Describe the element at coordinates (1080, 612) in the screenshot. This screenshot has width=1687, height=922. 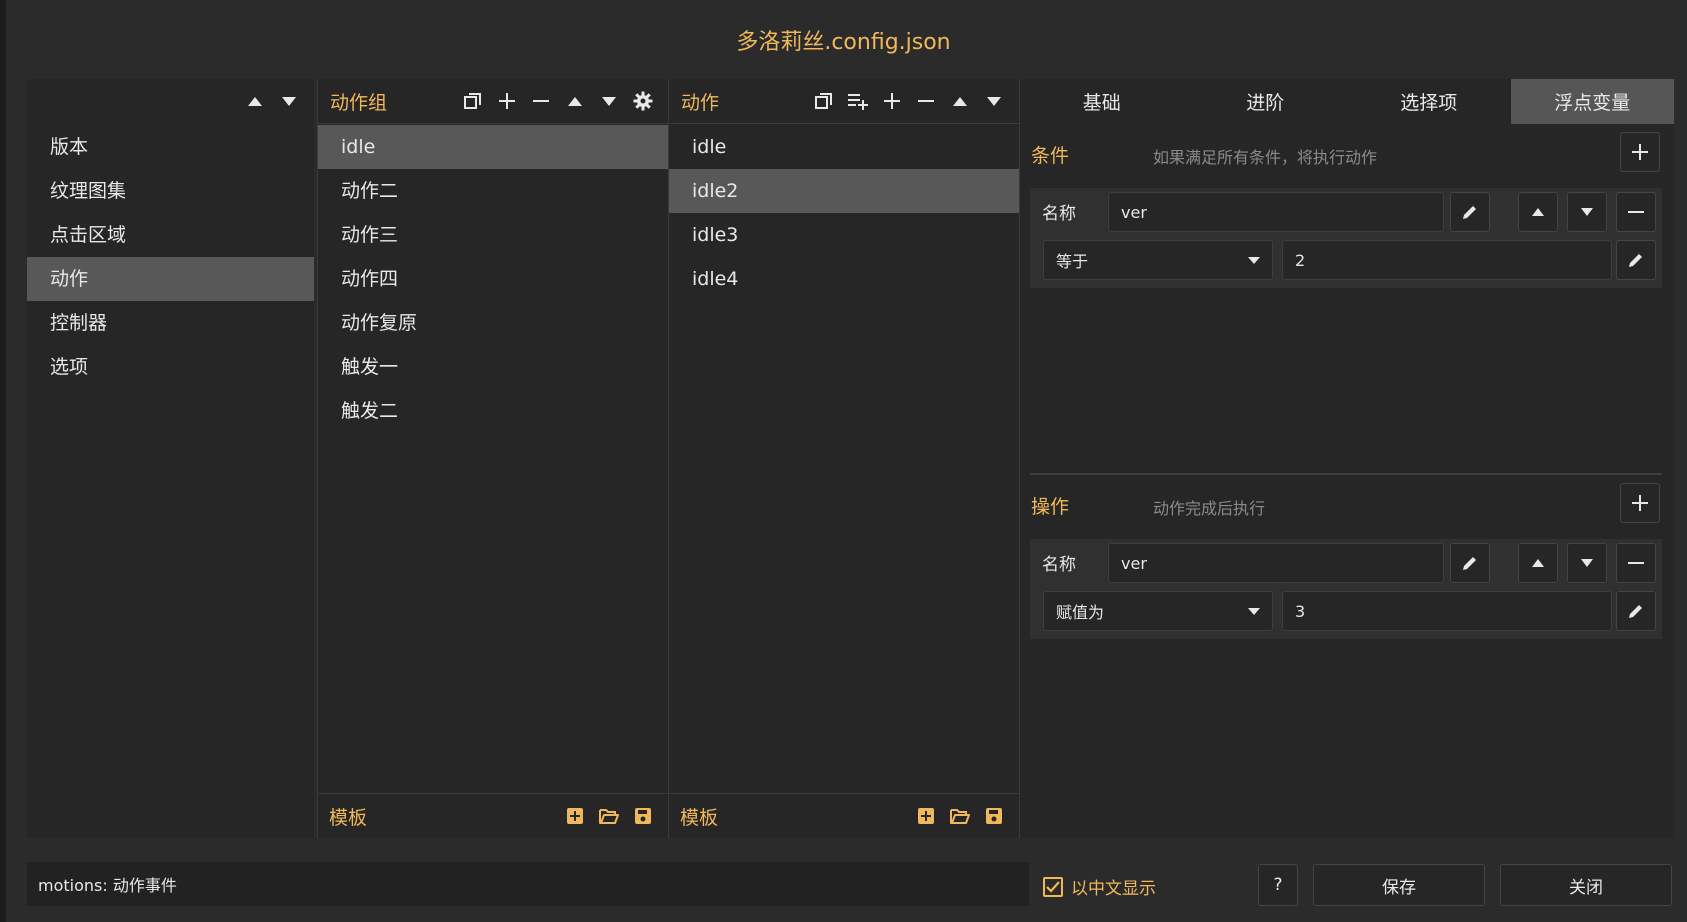
I see `operator-value: 赋值为` at that location.